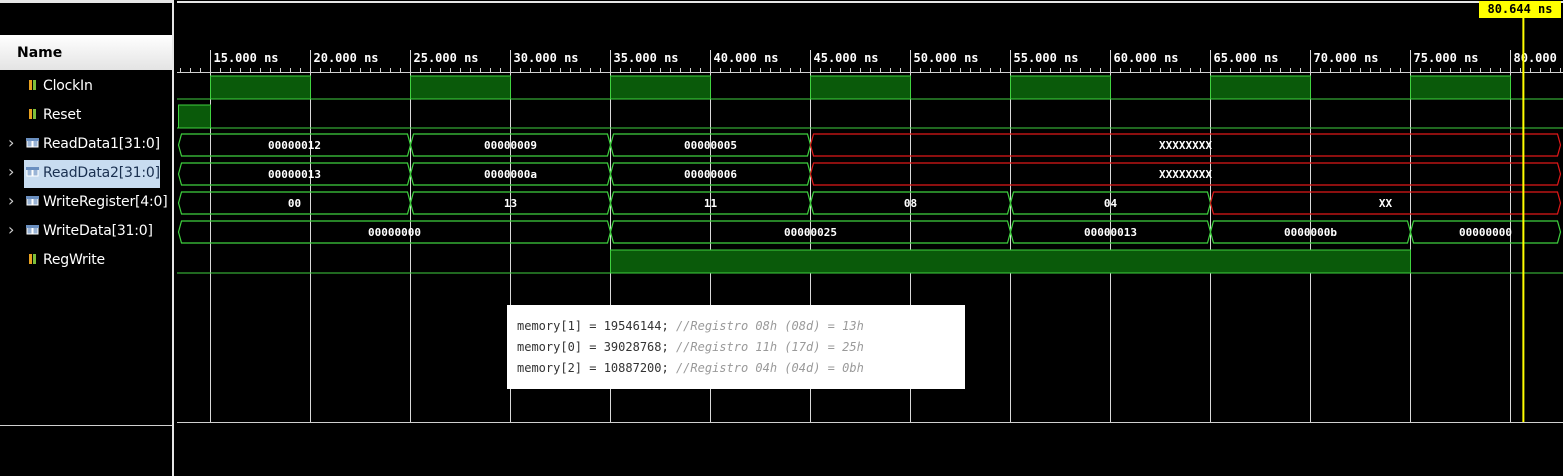 The height and width of the screenshot is (476, 1563). What do you see at coordinates (769, 326) in the screenshot?
I see `note-comment: //Registro 08h (08d) = 13h` at bounding box center [769, 326].